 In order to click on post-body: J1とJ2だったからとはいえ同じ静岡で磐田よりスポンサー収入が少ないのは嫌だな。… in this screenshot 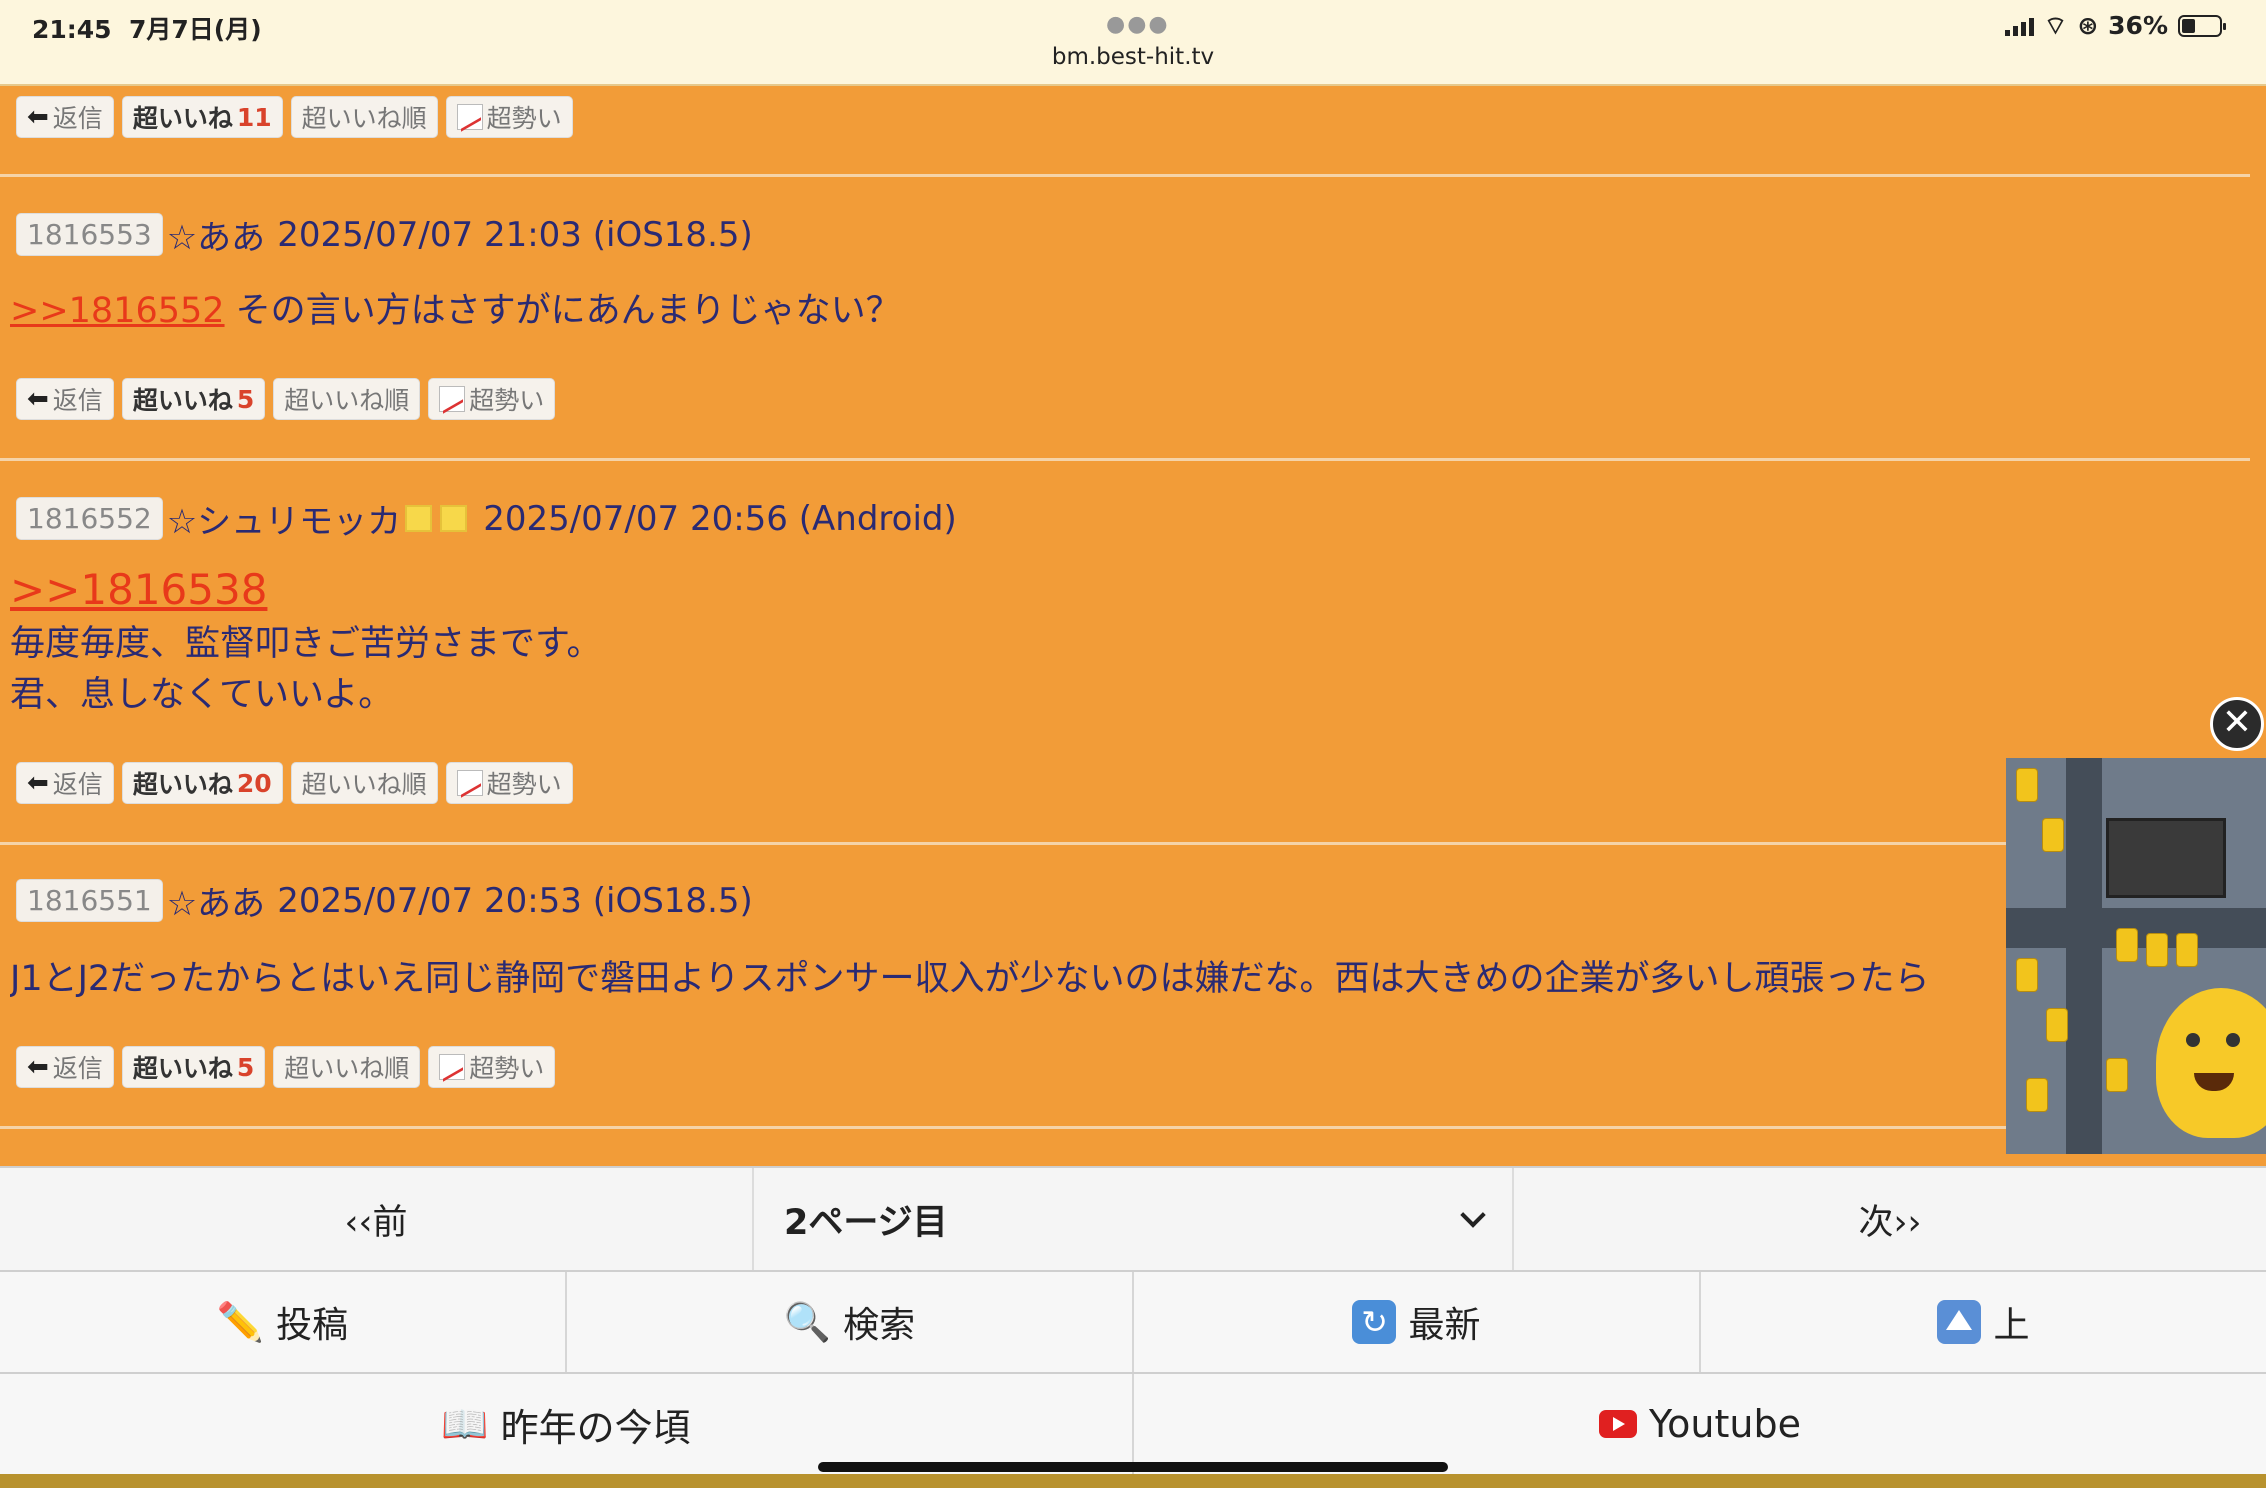, I will do `click(1010, 979)`.